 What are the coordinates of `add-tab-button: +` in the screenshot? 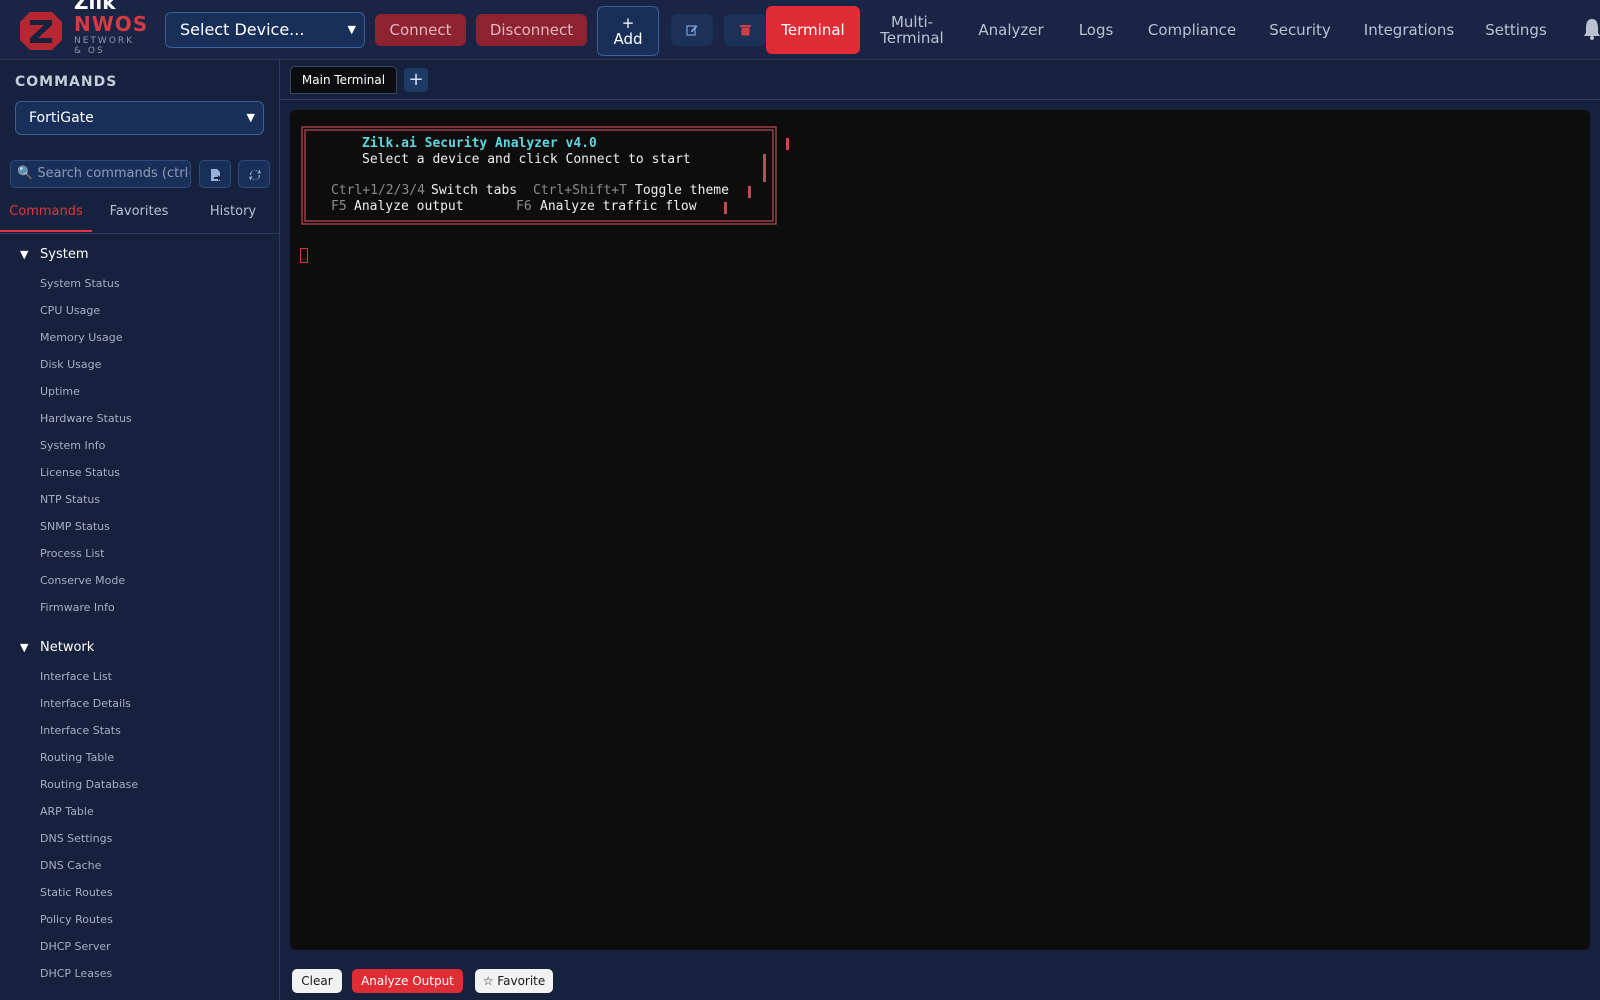 It's located at (416, 80).